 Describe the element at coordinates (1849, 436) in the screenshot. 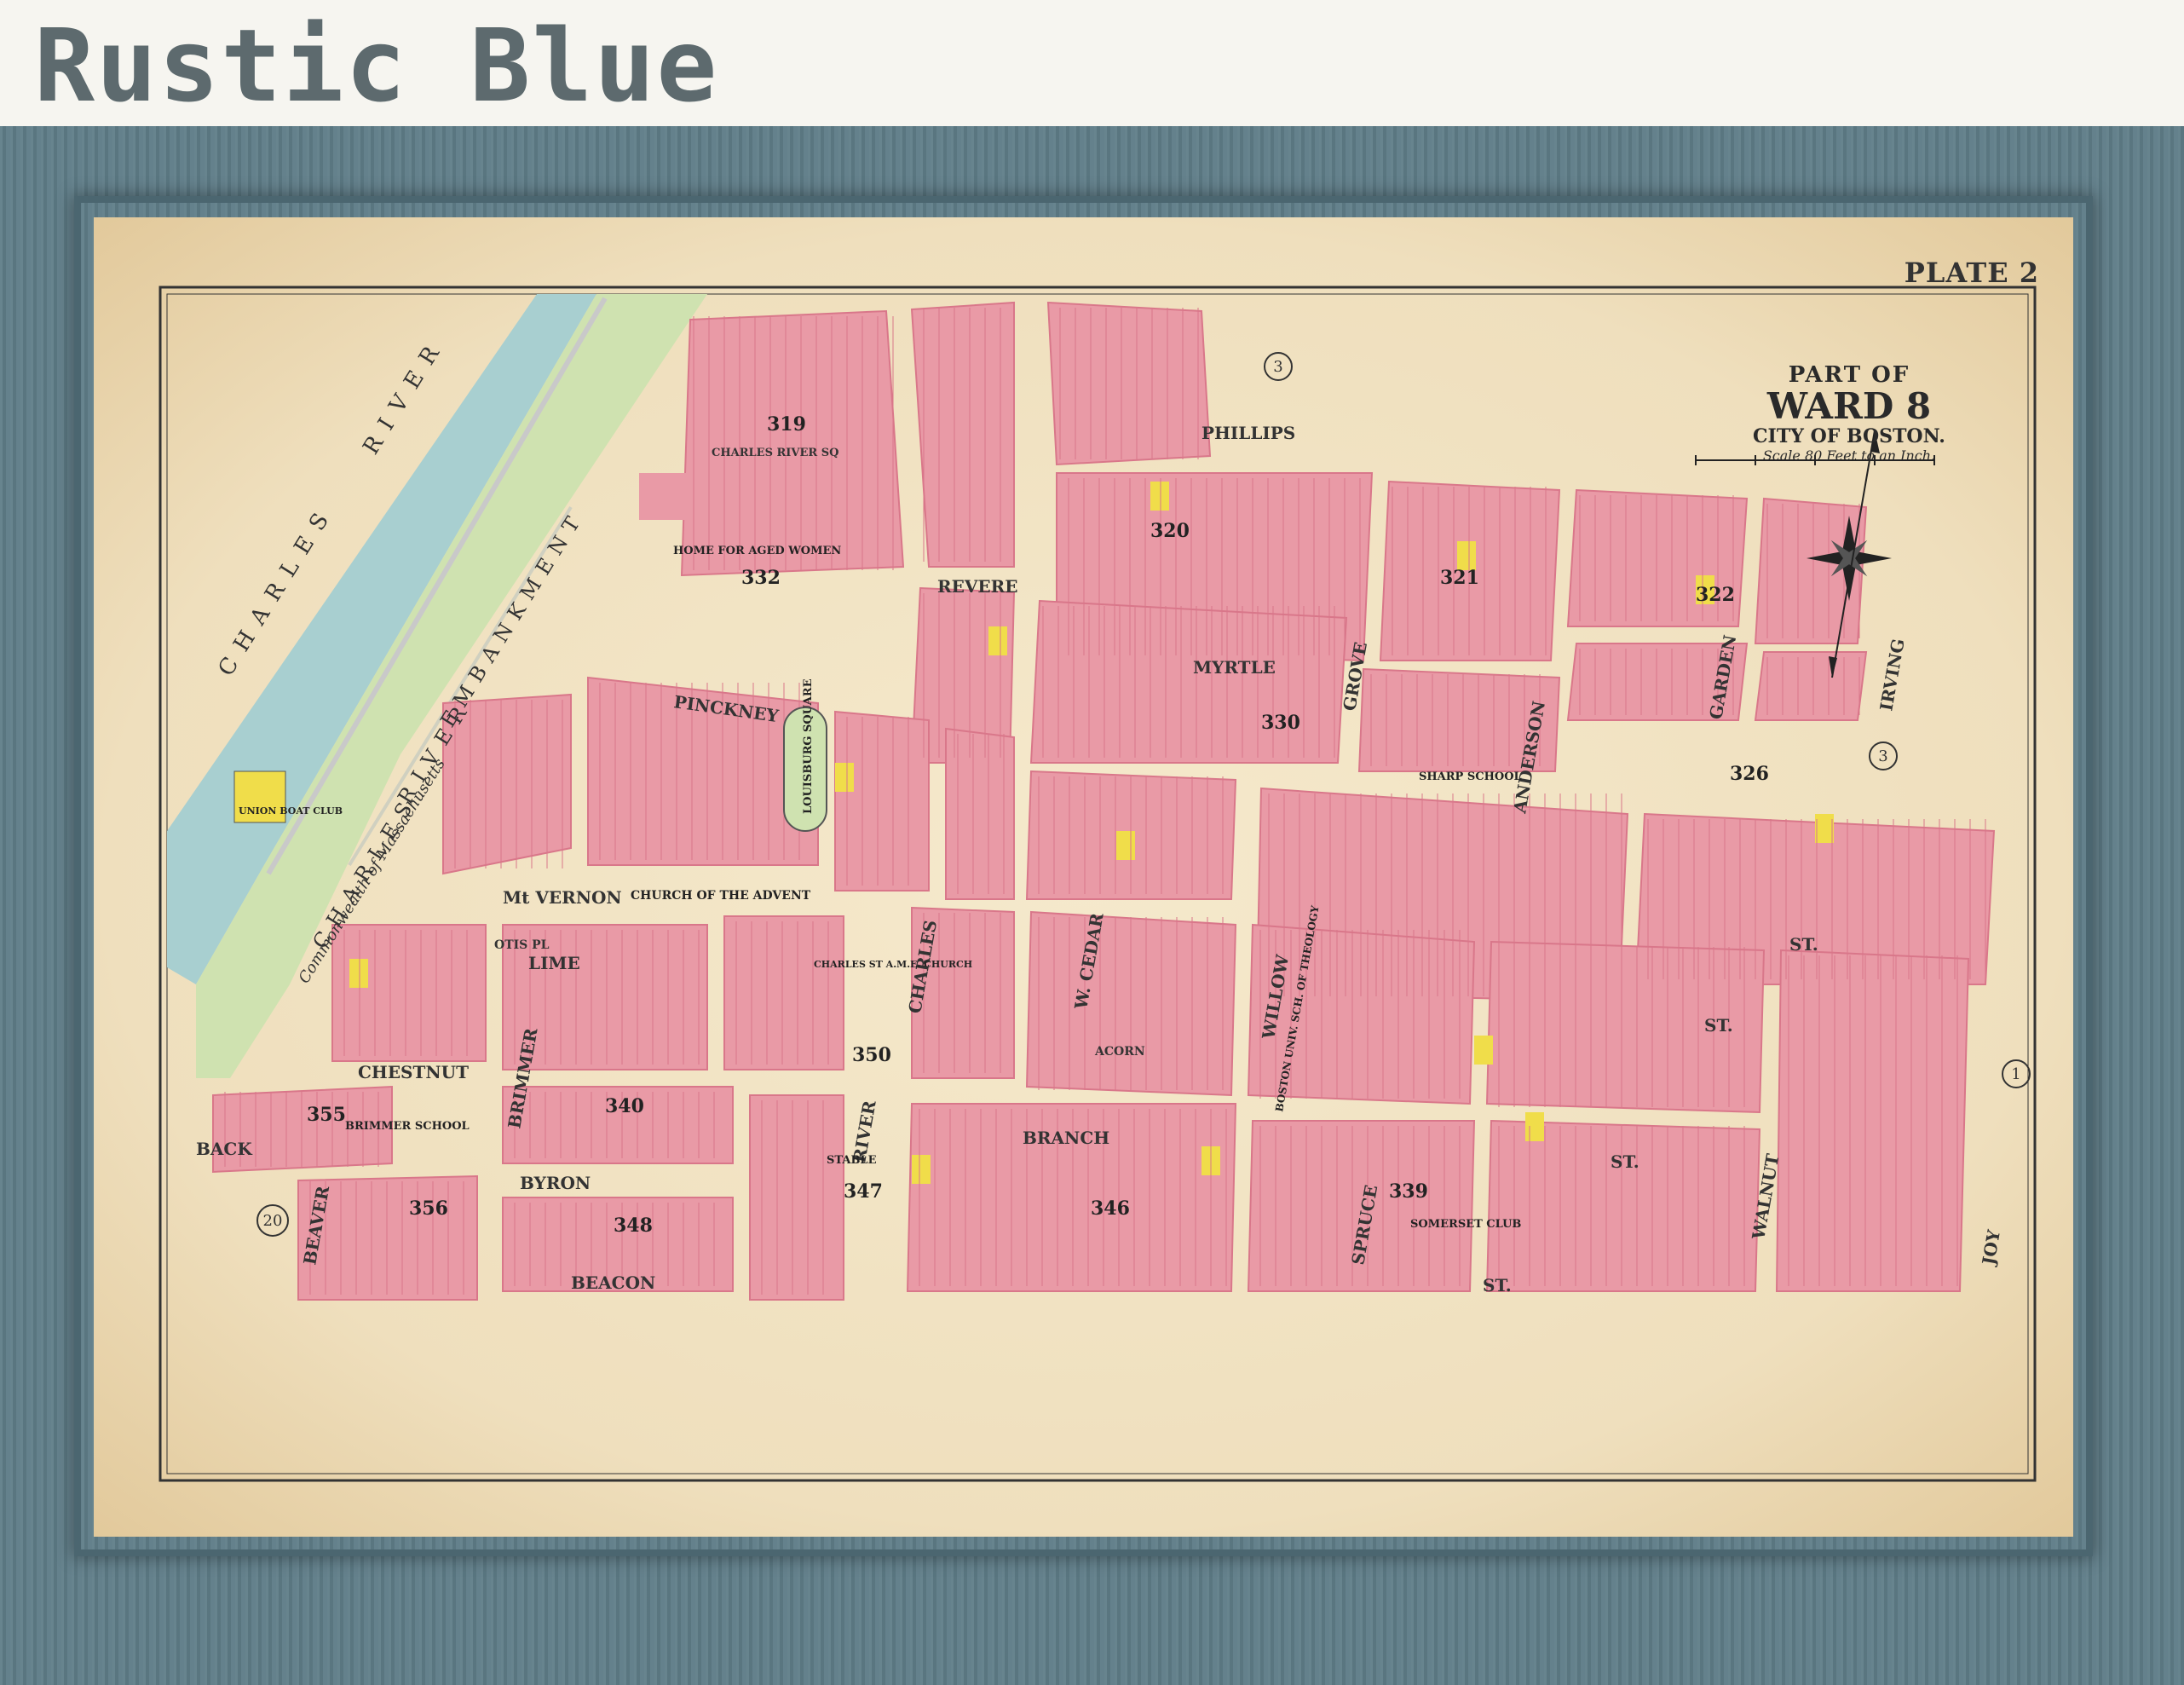

I see `ward-title-city: CITY OF BOSTON.` at that location.